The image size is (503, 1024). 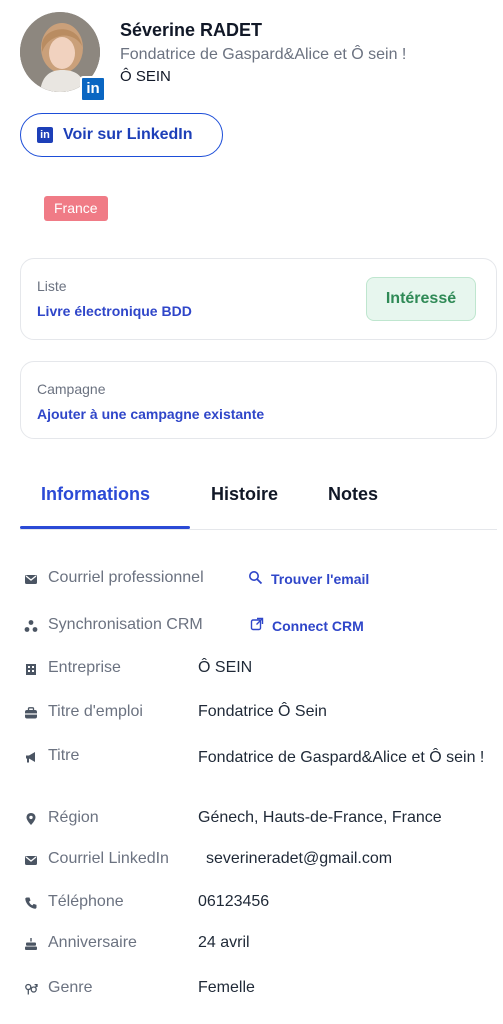 What do you see at coordinates (31, 903) in the screenshot?
I see `phone-icon` at bounding box center [31, 903].